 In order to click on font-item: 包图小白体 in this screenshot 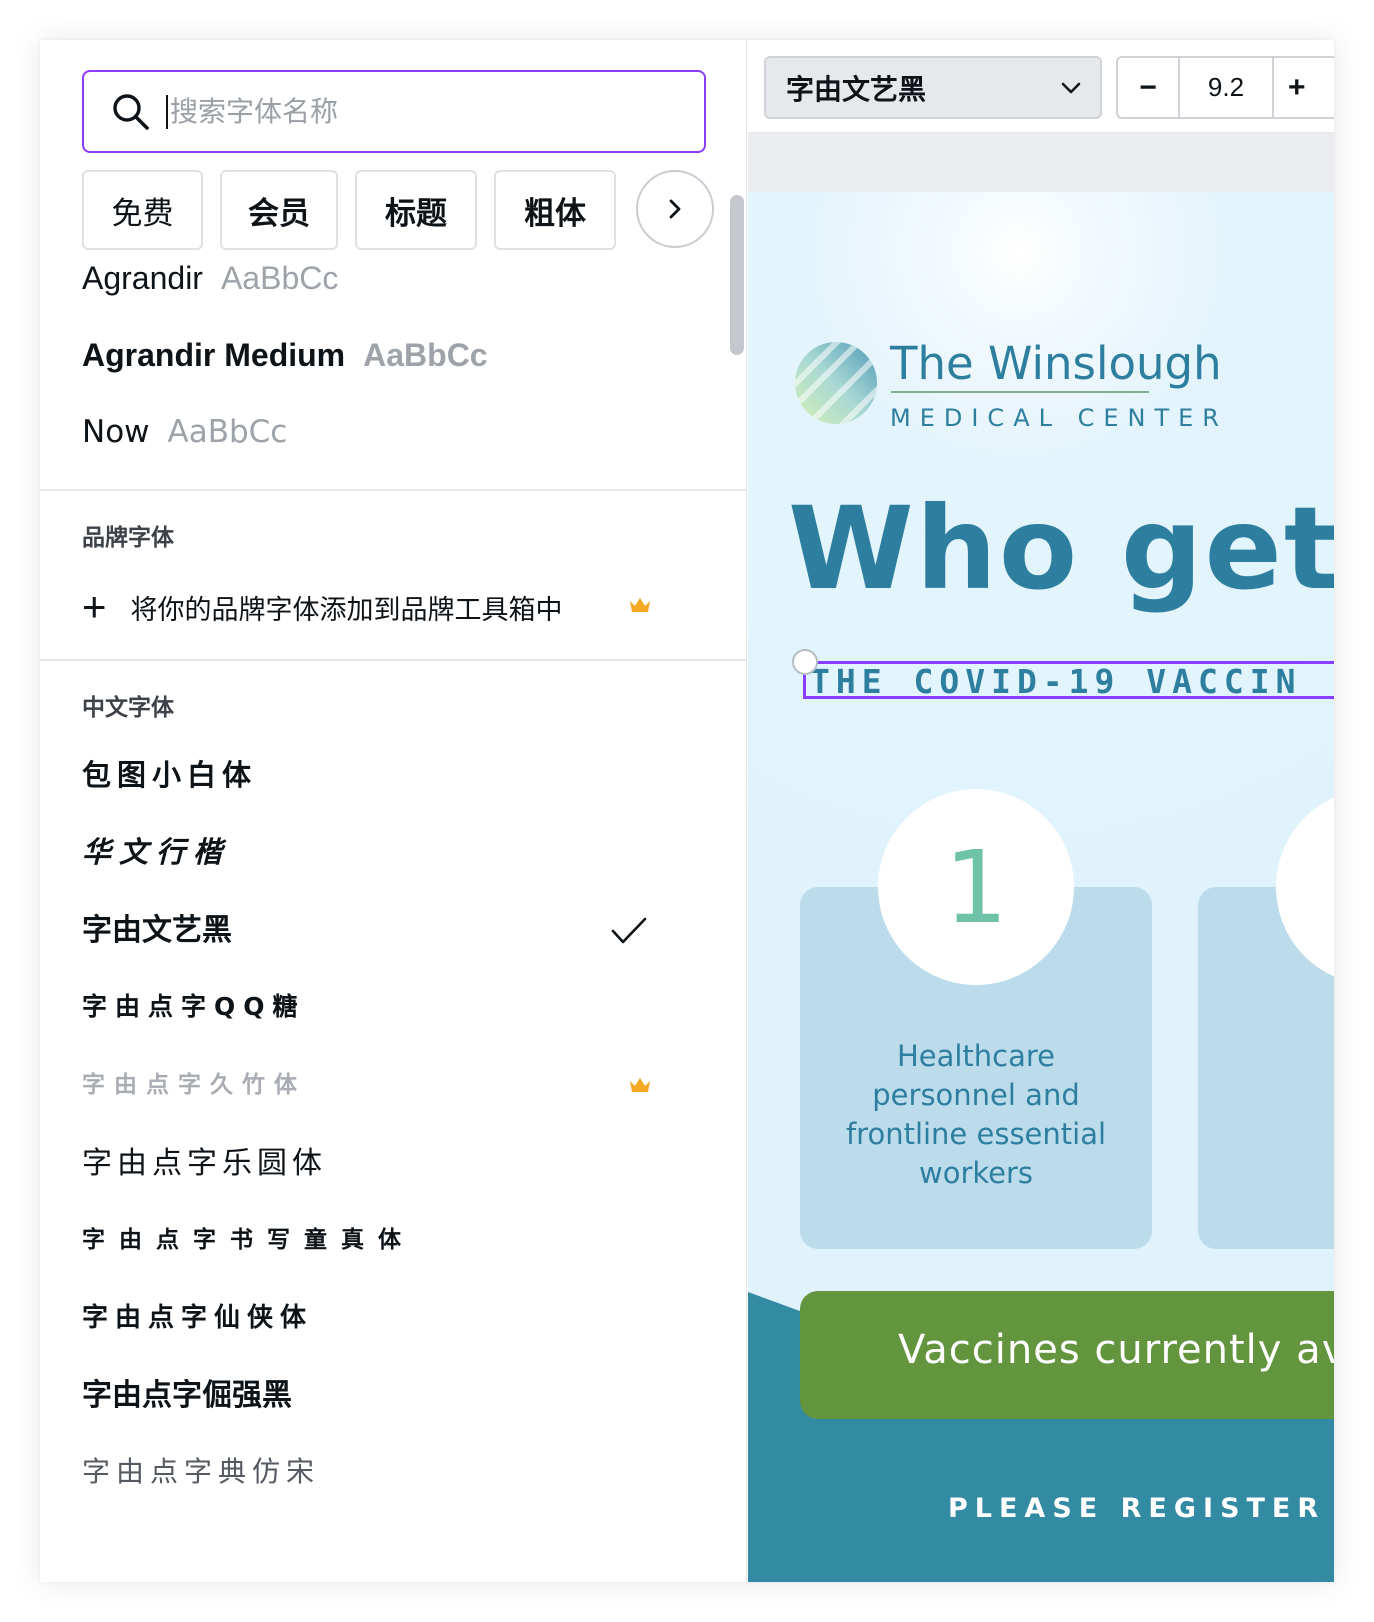, I will do `click(169, 773)`.